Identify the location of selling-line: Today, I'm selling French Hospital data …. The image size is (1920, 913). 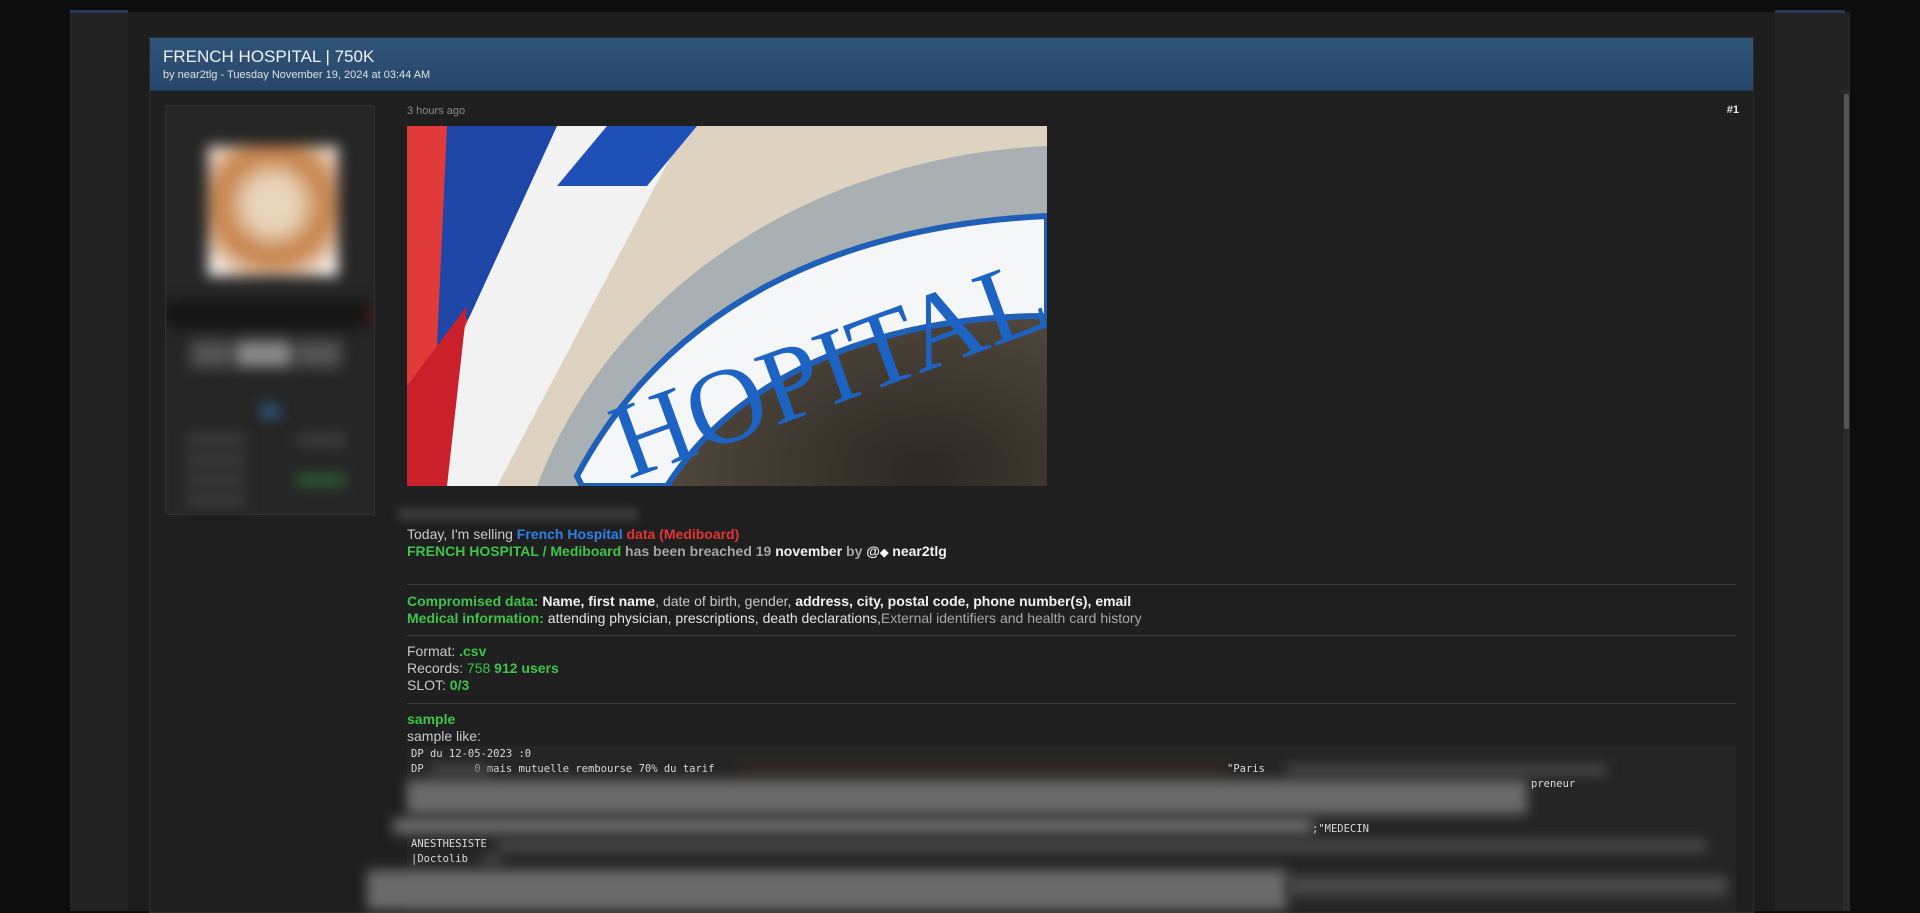
(573, 534).